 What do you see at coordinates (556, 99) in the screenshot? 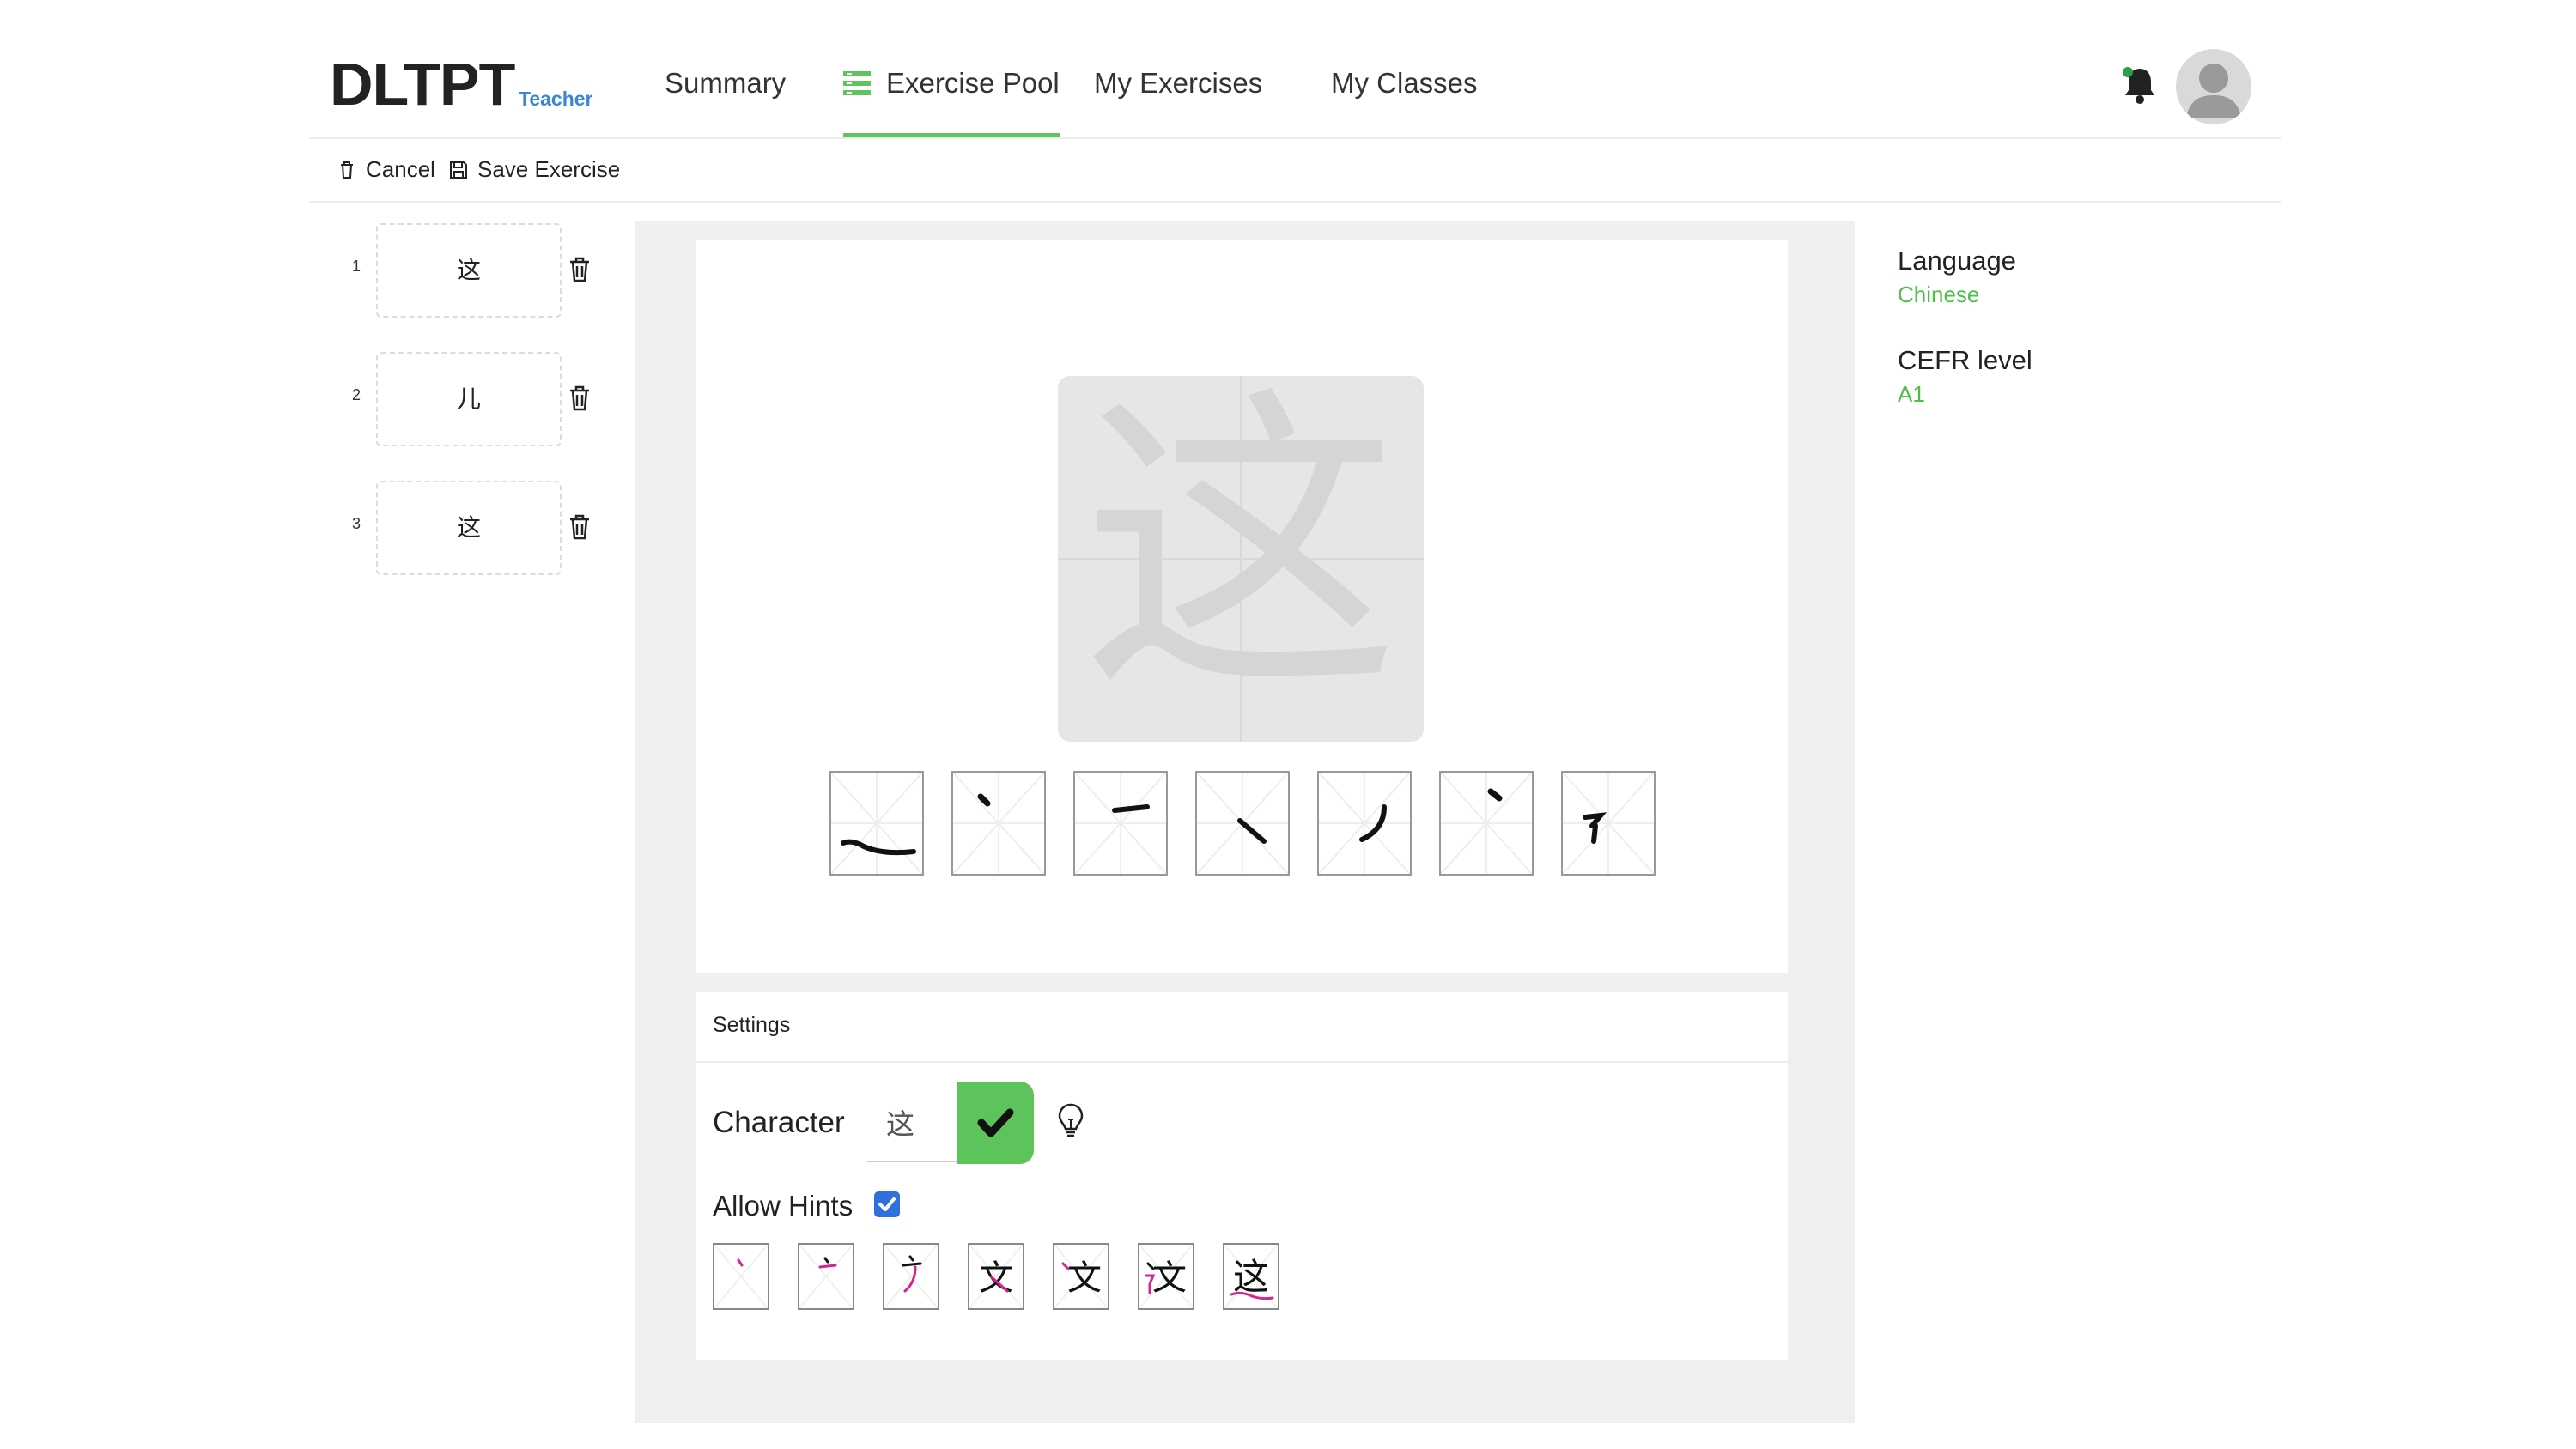
I see `role-badge: Teacher` at bounding box center [556, 99].